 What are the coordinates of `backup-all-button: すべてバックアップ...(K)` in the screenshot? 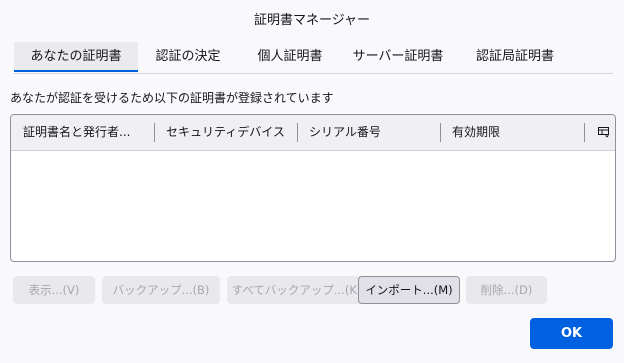 It's located at (296, 290).